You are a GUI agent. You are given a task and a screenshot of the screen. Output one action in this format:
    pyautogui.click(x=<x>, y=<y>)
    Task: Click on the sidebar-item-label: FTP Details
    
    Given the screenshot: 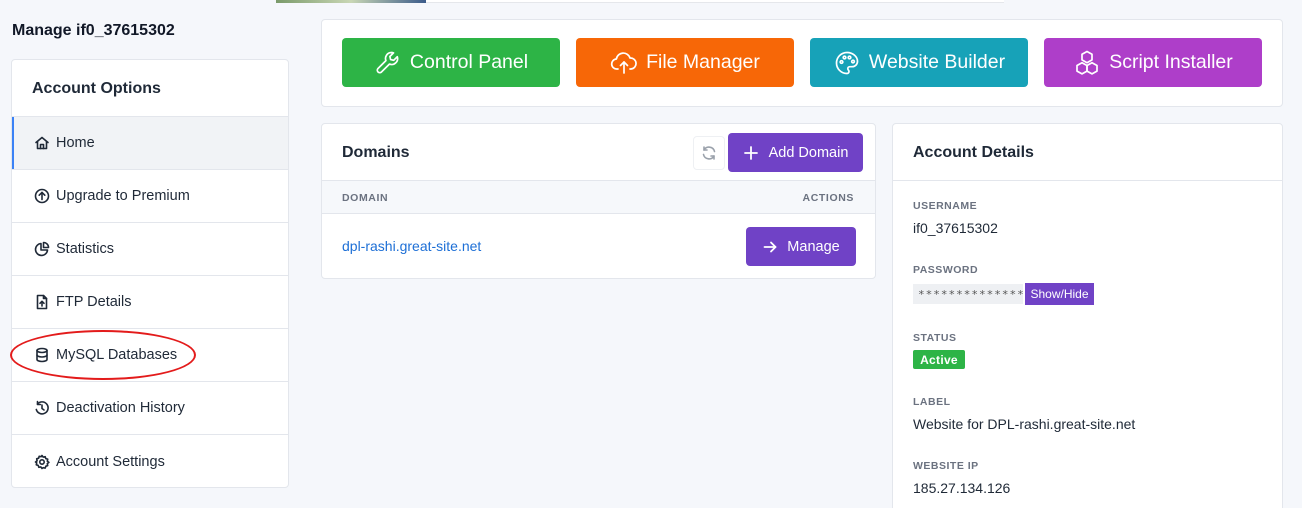 What is the action you would take?
    pyautogui.click(x=94, y=302)
    